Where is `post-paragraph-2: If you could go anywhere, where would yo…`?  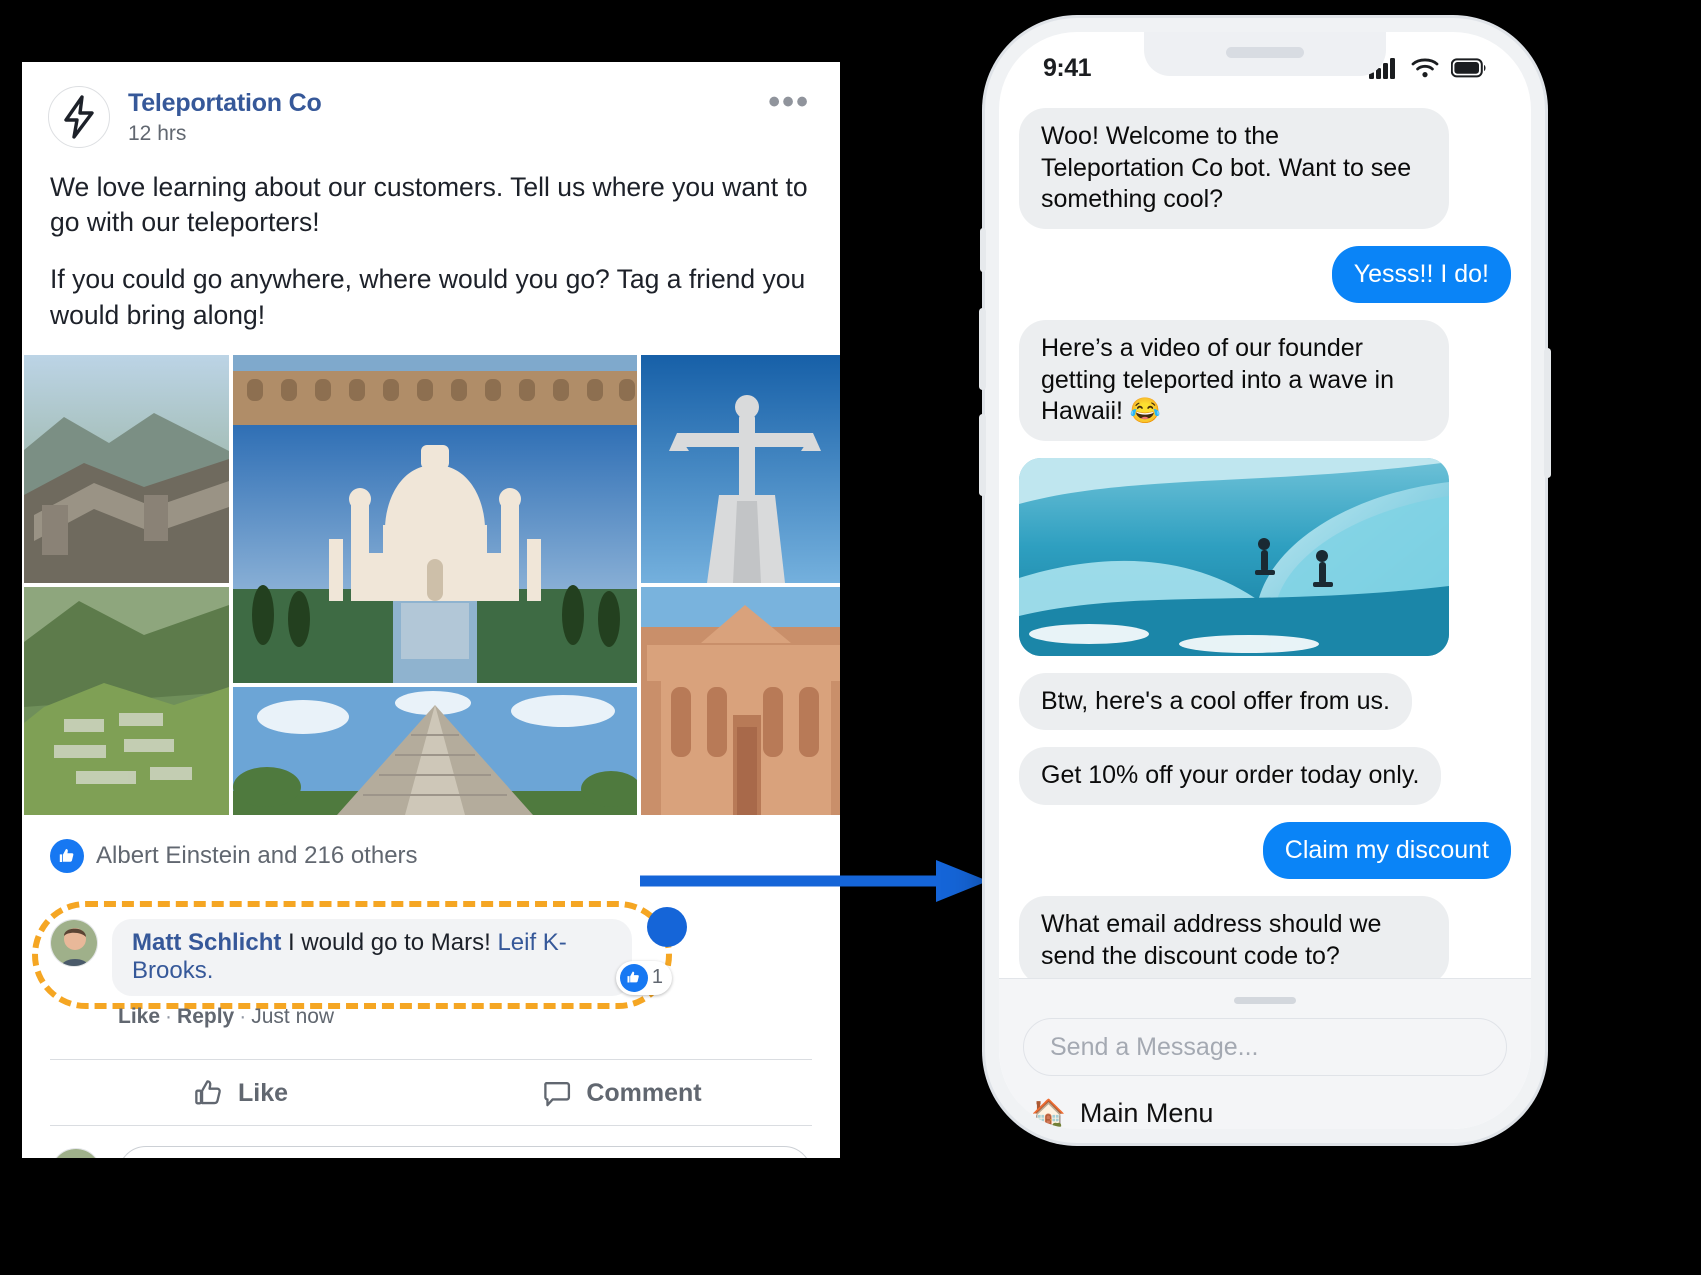 post-paragraph-2: If you could go anywhere, where would yo… is located at coordinates (428, 297).